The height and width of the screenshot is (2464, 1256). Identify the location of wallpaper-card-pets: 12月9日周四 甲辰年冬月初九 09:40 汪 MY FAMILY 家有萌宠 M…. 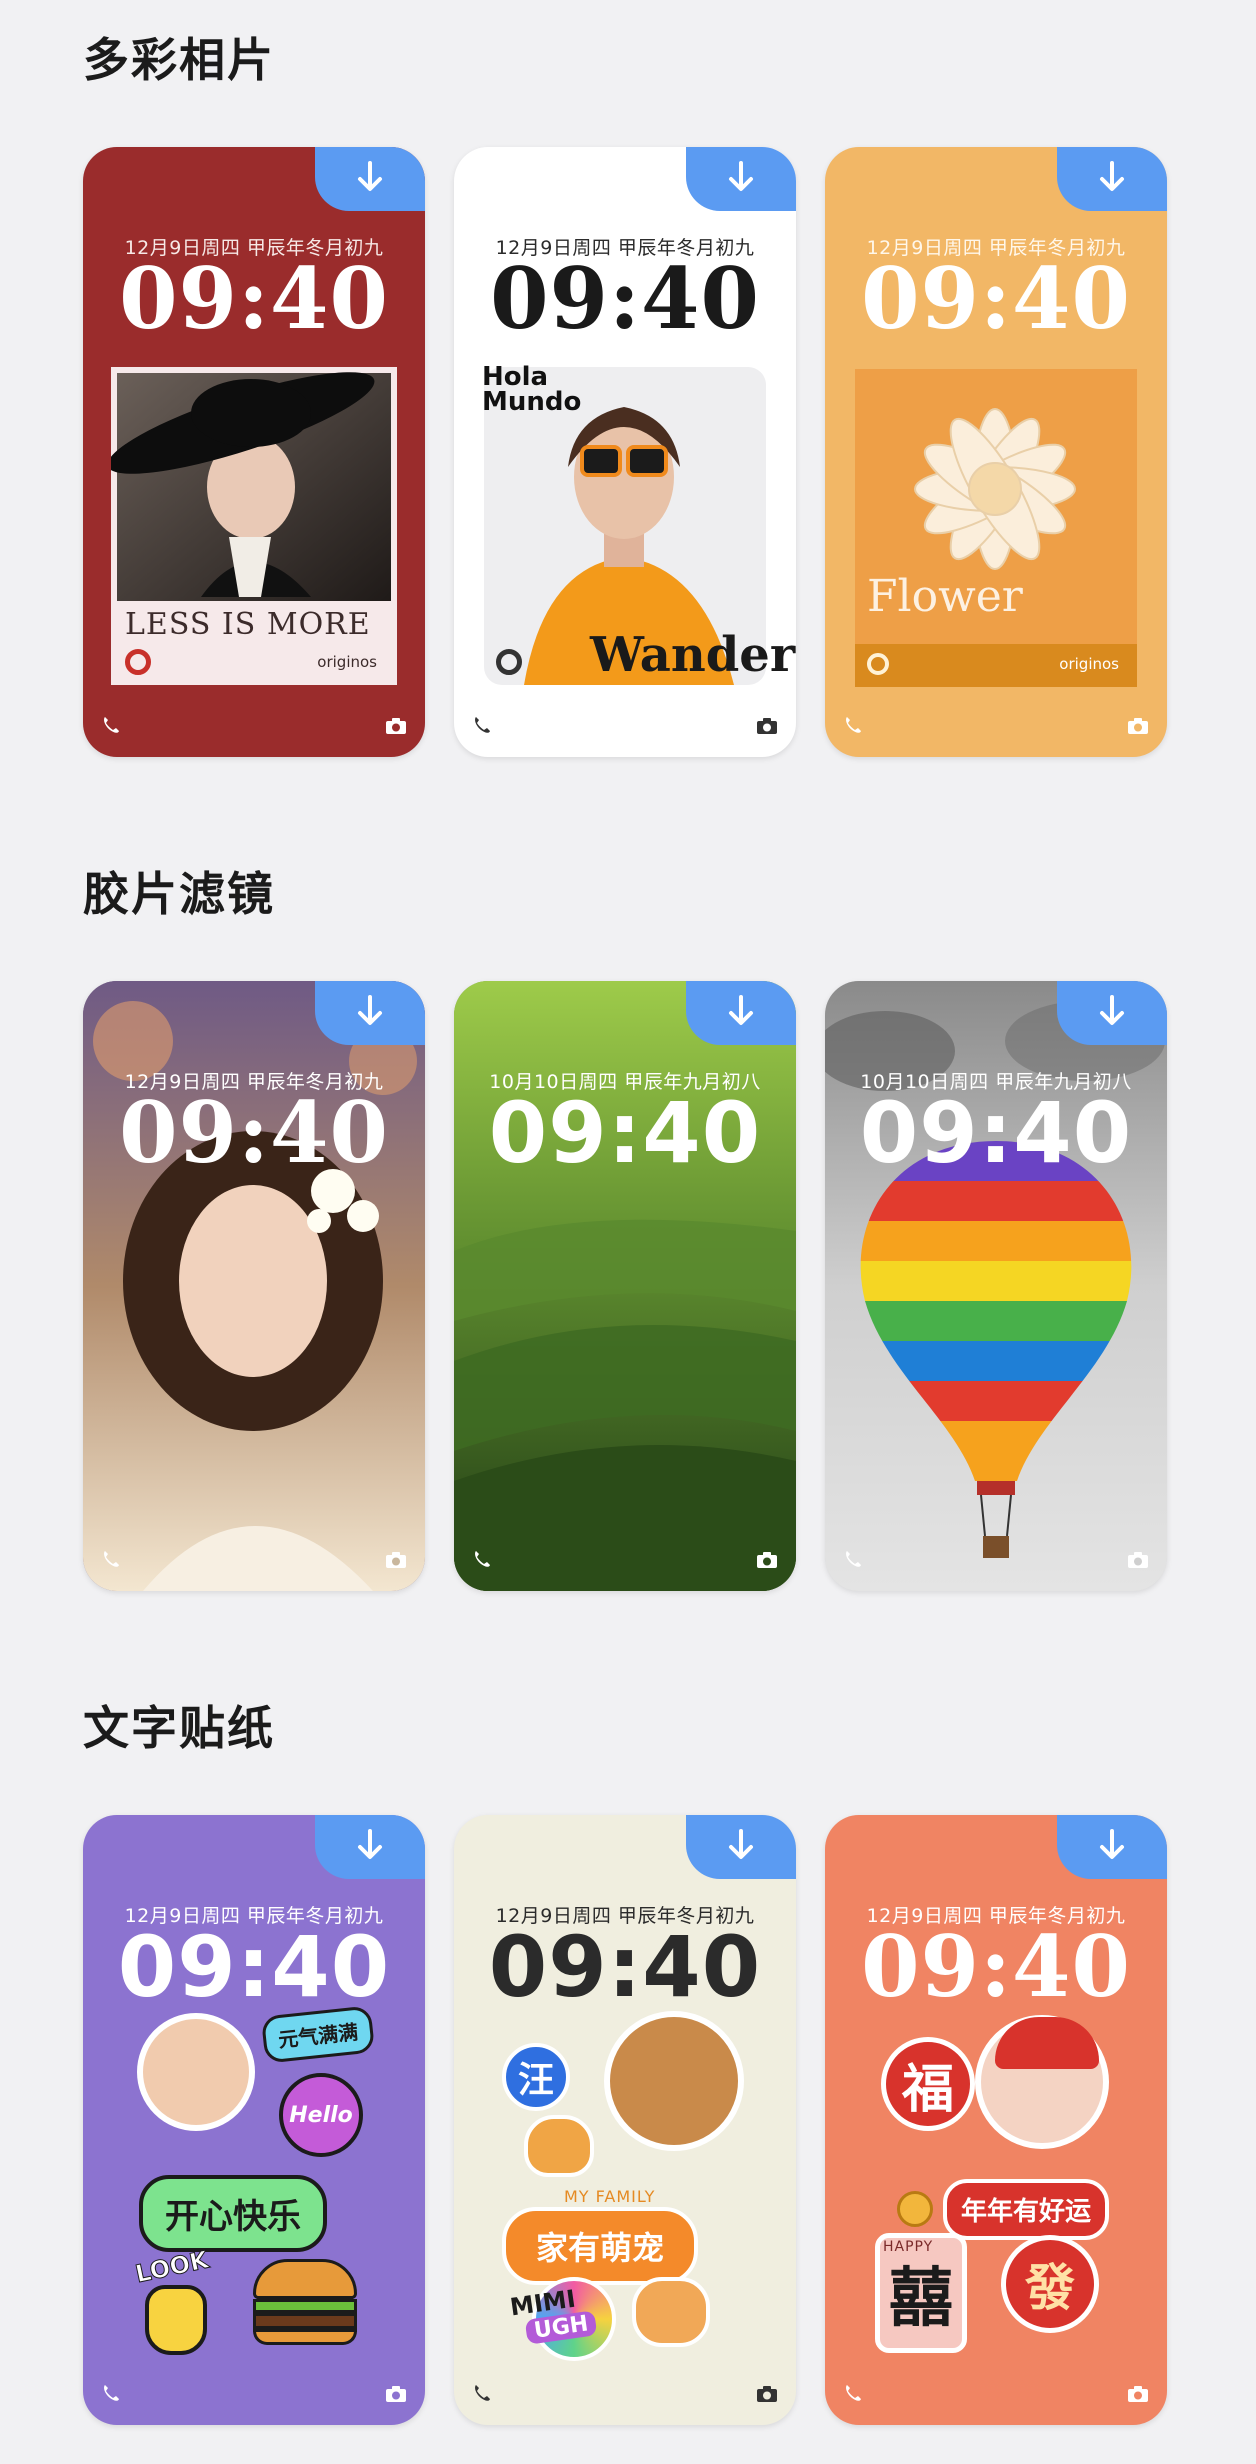
(625, 2120).